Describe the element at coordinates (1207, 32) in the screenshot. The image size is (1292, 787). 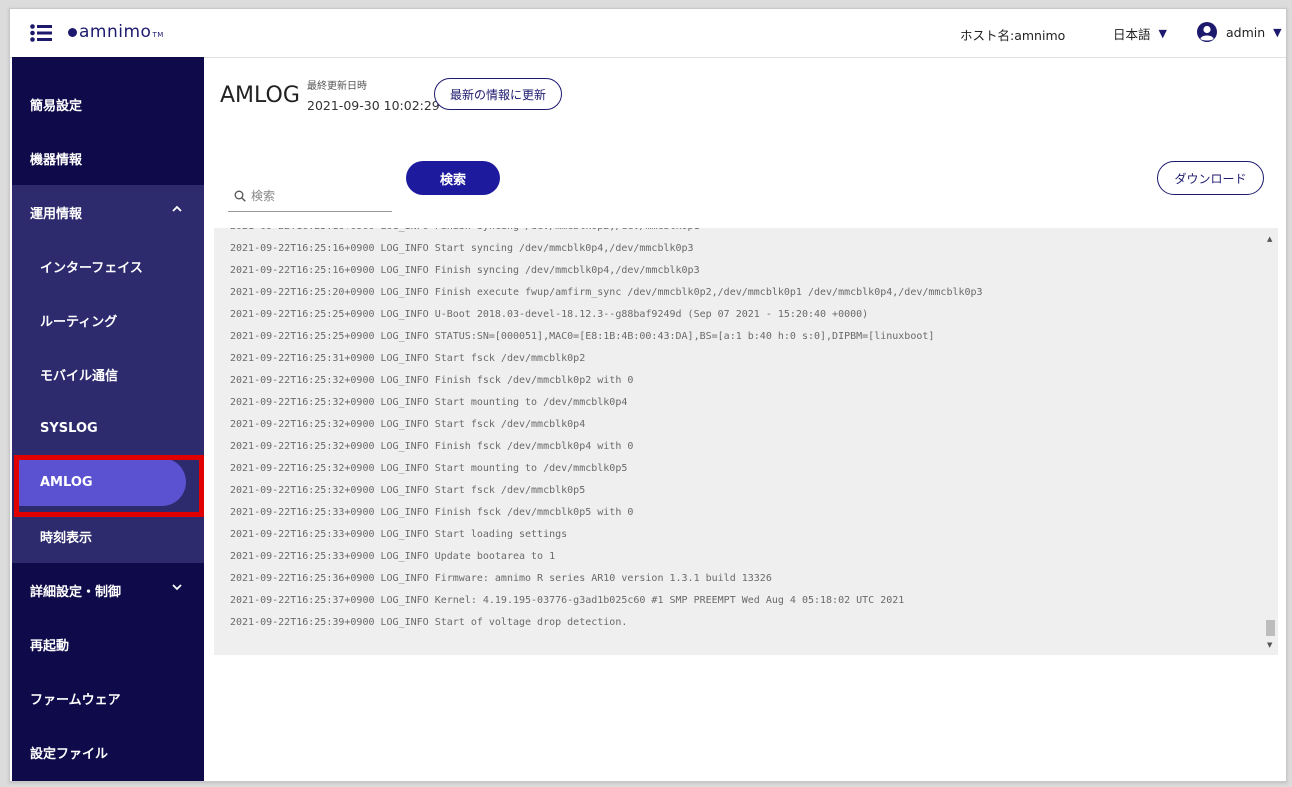
I see `avatar-icon` at that location.